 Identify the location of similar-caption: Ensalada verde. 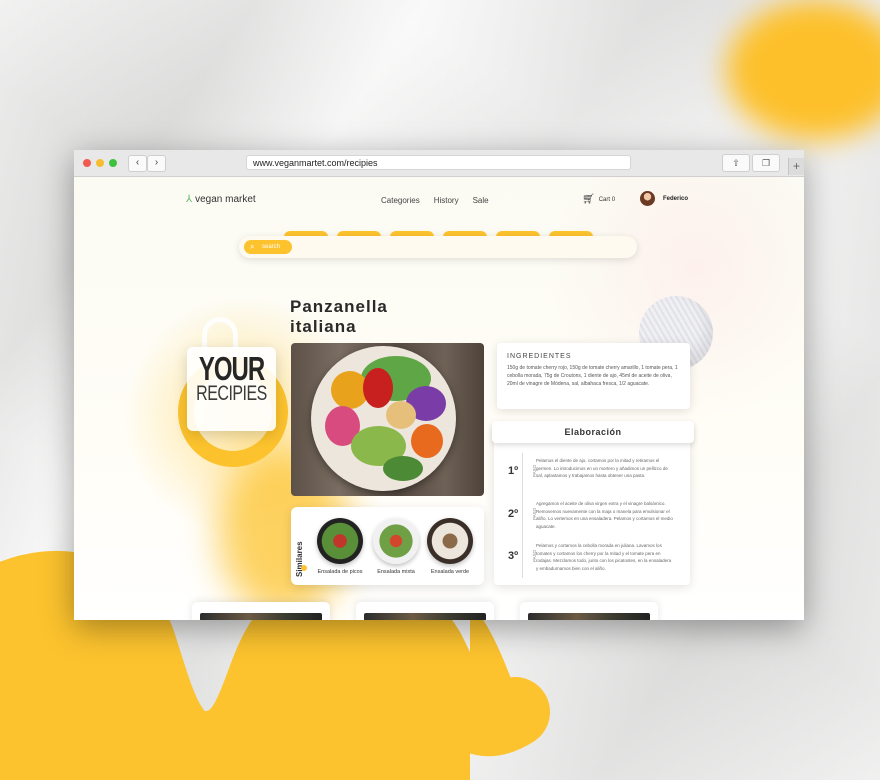
(450, 572).